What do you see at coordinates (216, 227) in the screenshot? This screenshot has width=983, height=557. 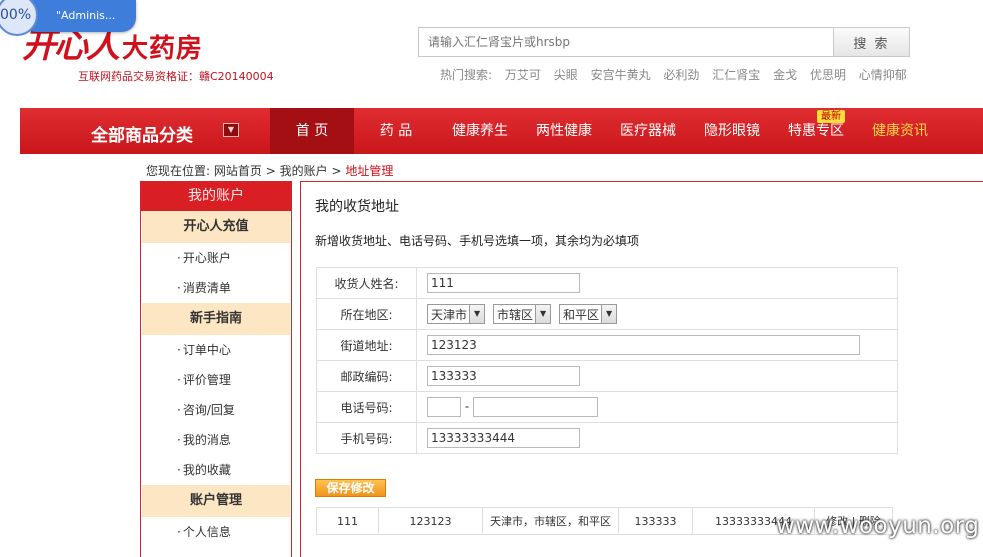 I see `sidebar-section-title: 开心人充值` at bounding box center [216, 227].